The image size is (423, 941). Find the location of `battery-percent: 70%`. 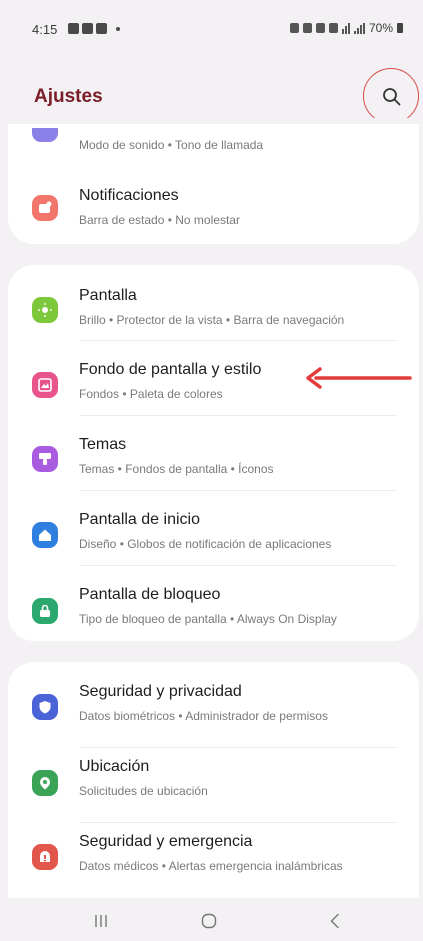

battery-percent: 70% is located at coordinates (380, 28).